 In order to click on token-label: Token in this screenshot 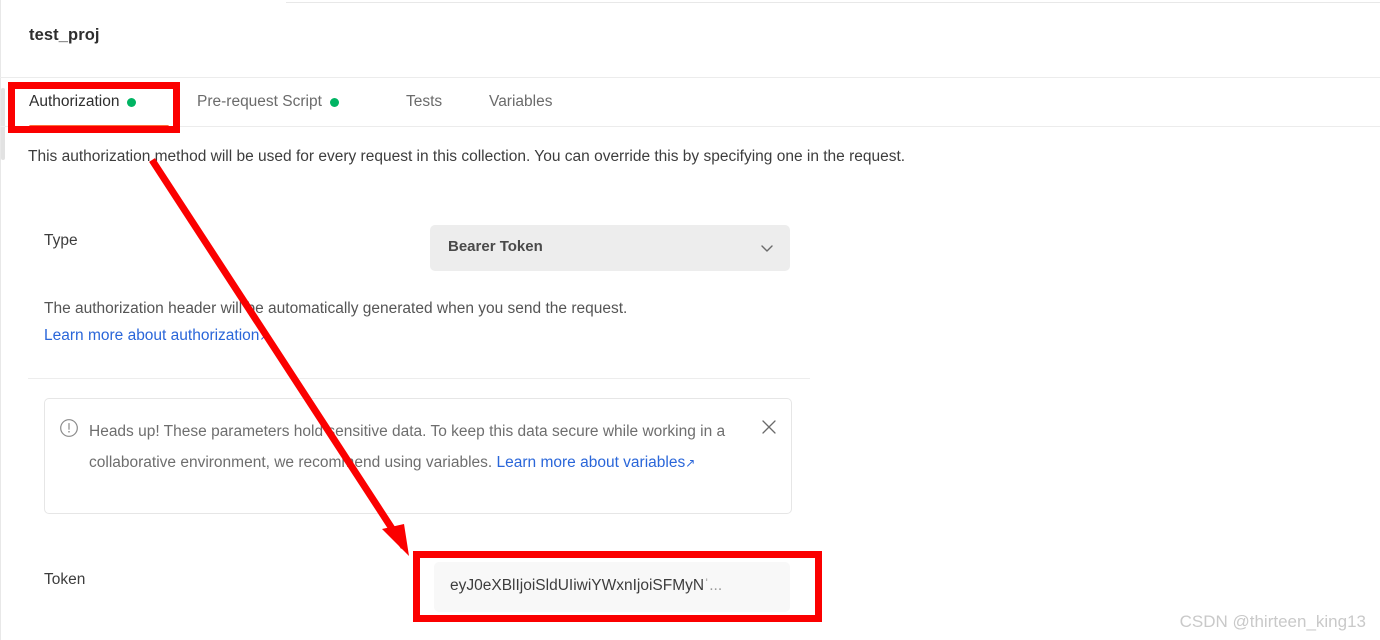, I will do `click(65, 579)`.